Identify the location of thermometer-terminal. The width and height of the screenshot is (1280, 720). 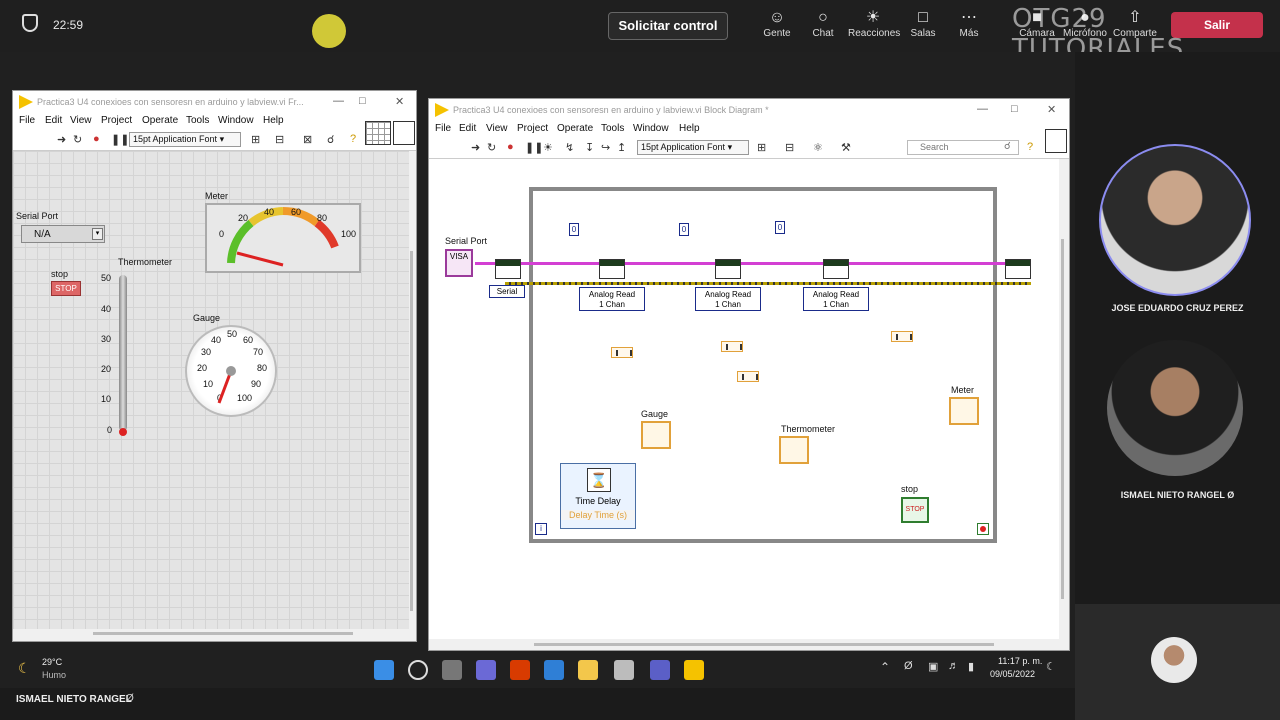
(794, 450).